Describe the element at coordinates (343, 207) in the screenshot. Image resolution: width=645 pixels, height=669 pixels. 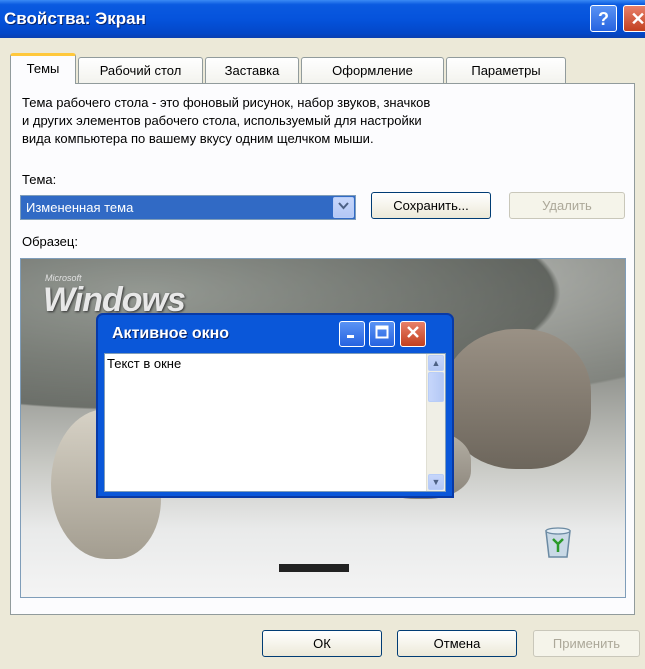
I see `dropdown-arrow-icon` at that location.